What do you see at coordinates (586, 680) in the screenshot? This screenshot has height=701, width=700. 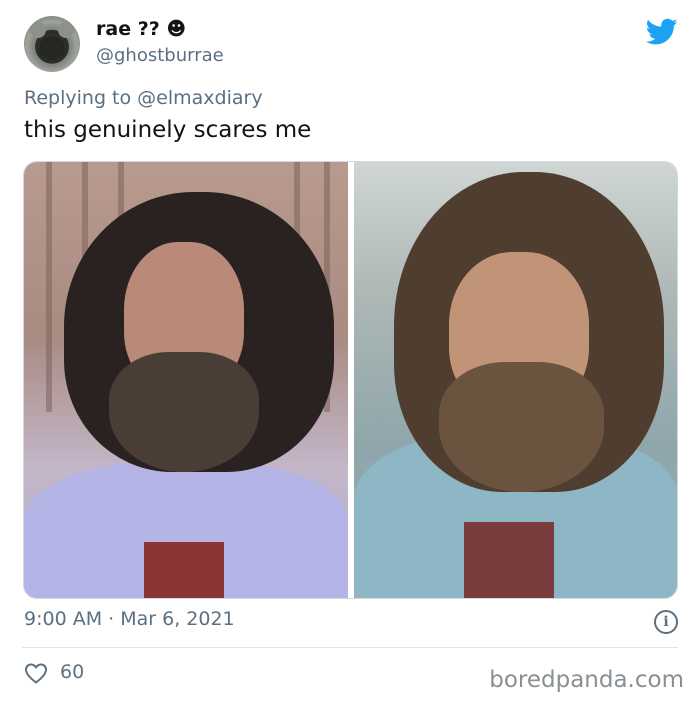 I see `watermark: boredpanda.com` at bounding box center [586, 680].